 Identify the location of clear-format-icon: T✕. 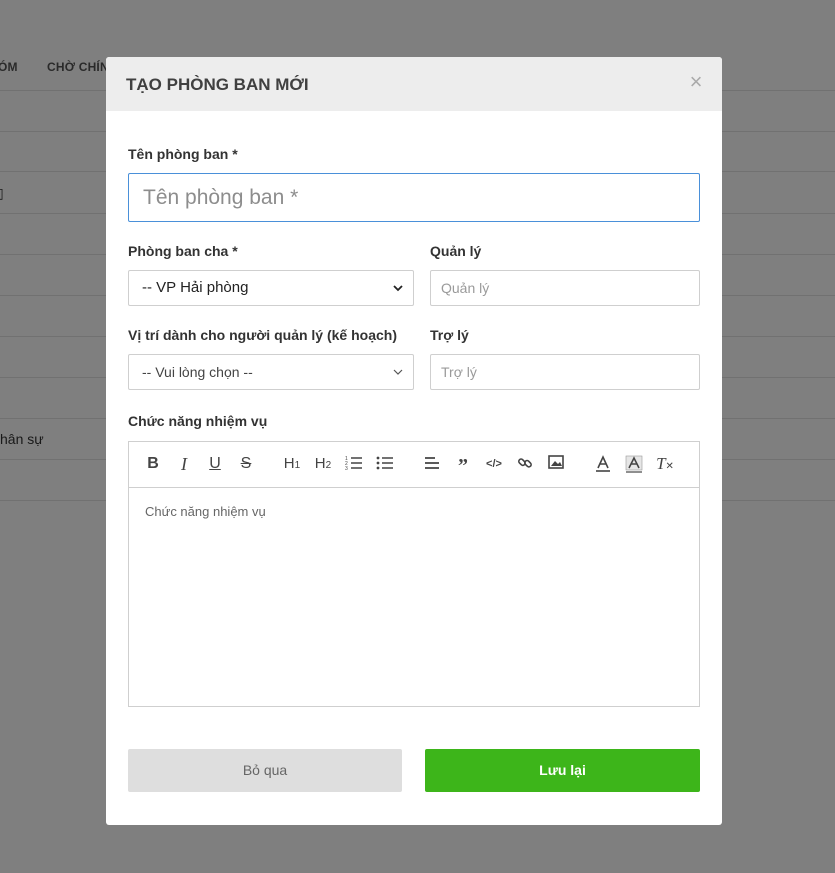
(665, 464).